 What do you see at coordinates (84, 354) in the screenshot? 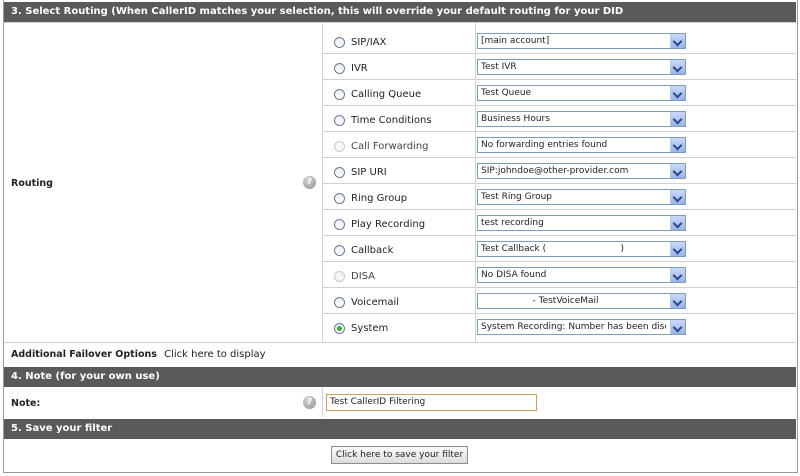
I see `failover-label: Additional Failover Options` at bounding box center [84, 354].